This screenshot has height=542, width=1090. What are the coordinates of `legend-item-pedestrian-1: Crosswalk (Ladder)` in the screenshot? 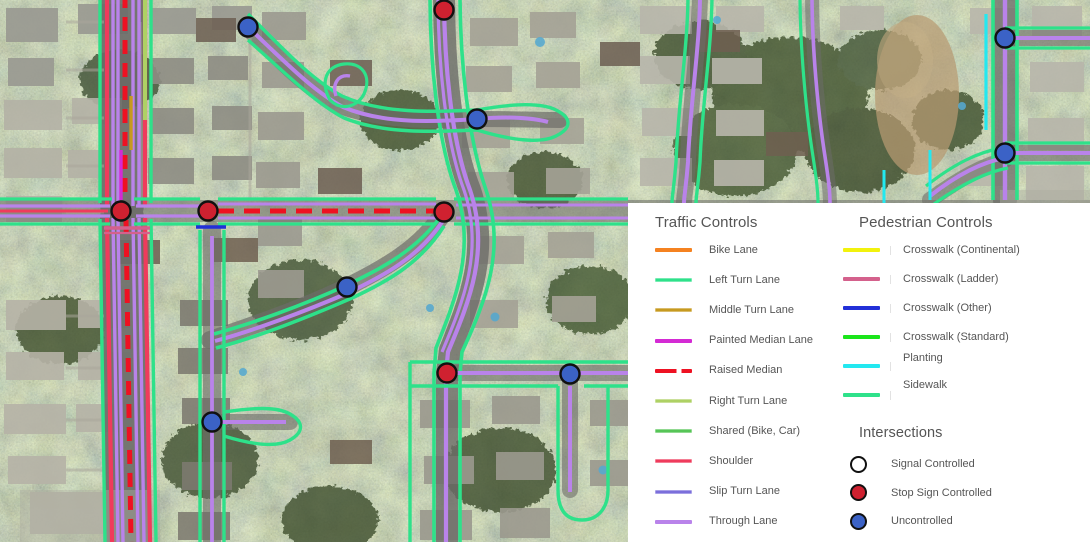 It's located at (920, 279).